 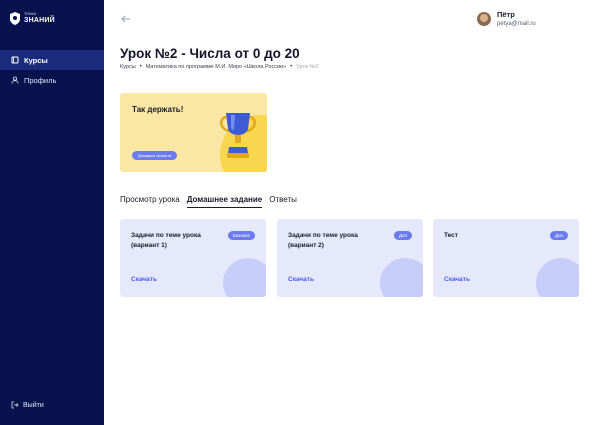 What do you see at coordinates (241, 235) in the screenshot?
I see `card-badge: Базовое` at bounding box center [241, 235].